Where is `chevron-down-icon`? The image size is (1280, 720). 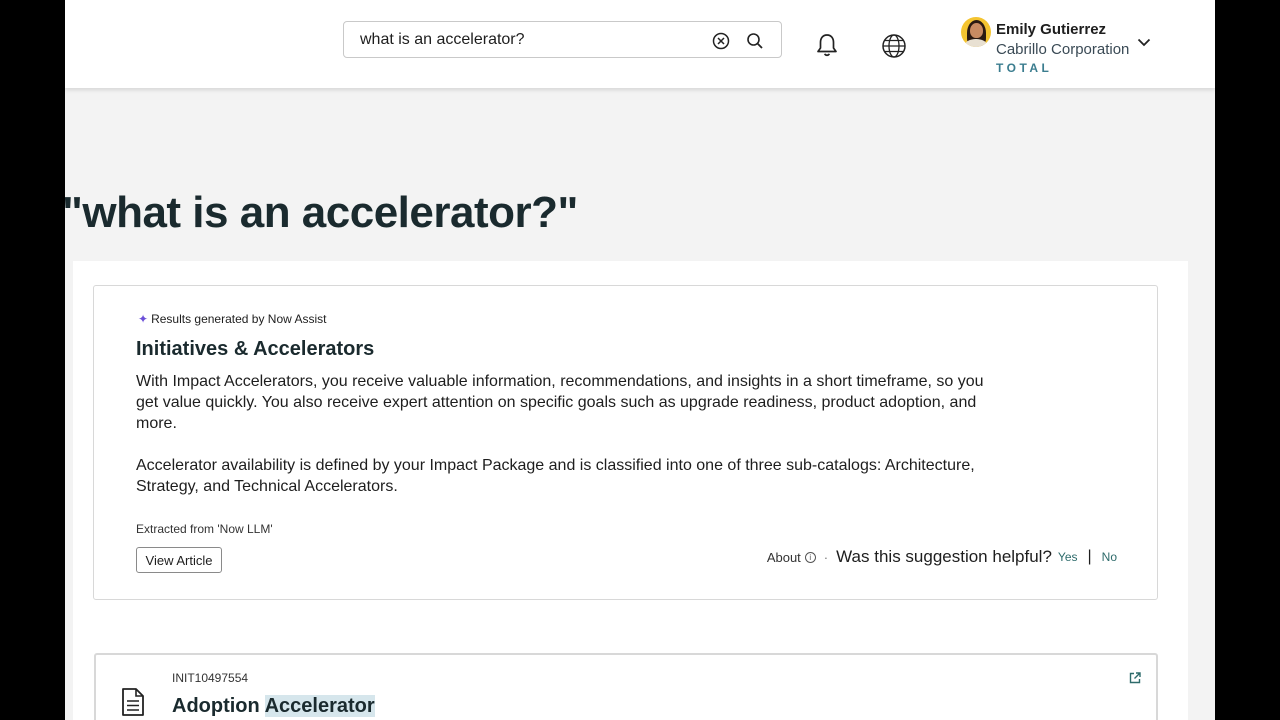
chevron-down-icon is located at coordinates (1144, 42).